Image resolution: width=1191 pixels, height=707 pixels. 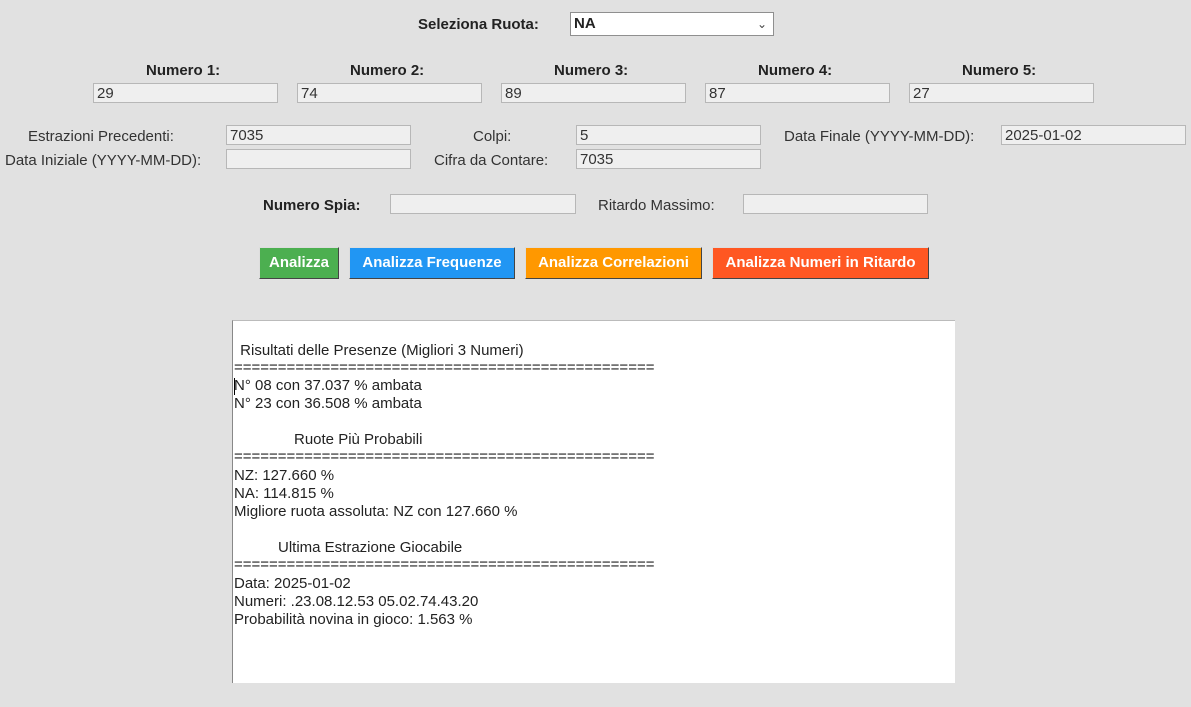 I want to click on data-finale-input, so click(x=1093, y=135).